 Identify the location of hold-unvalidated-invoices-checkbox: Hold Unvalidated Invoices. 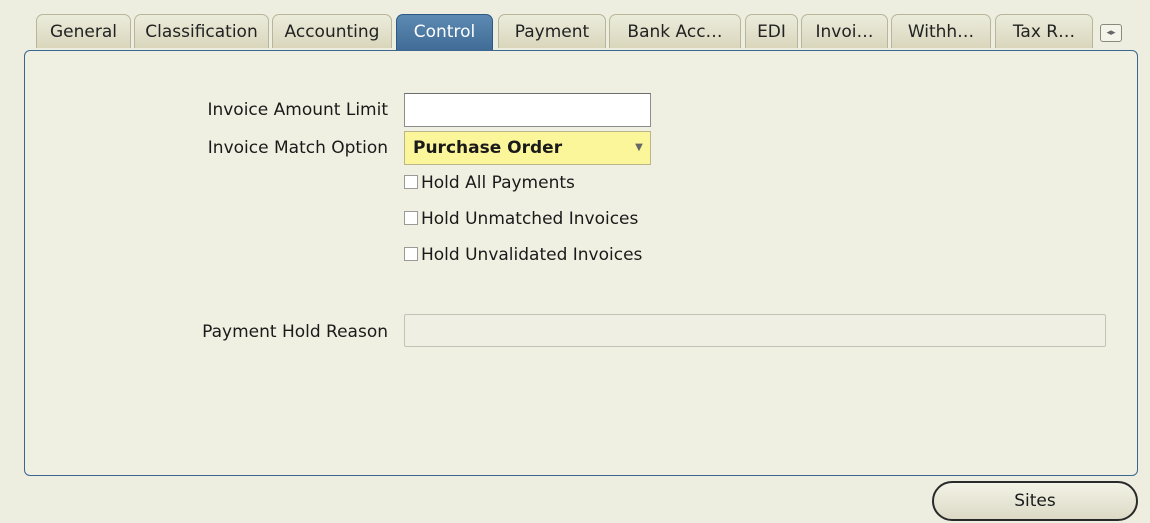
(523, 255).